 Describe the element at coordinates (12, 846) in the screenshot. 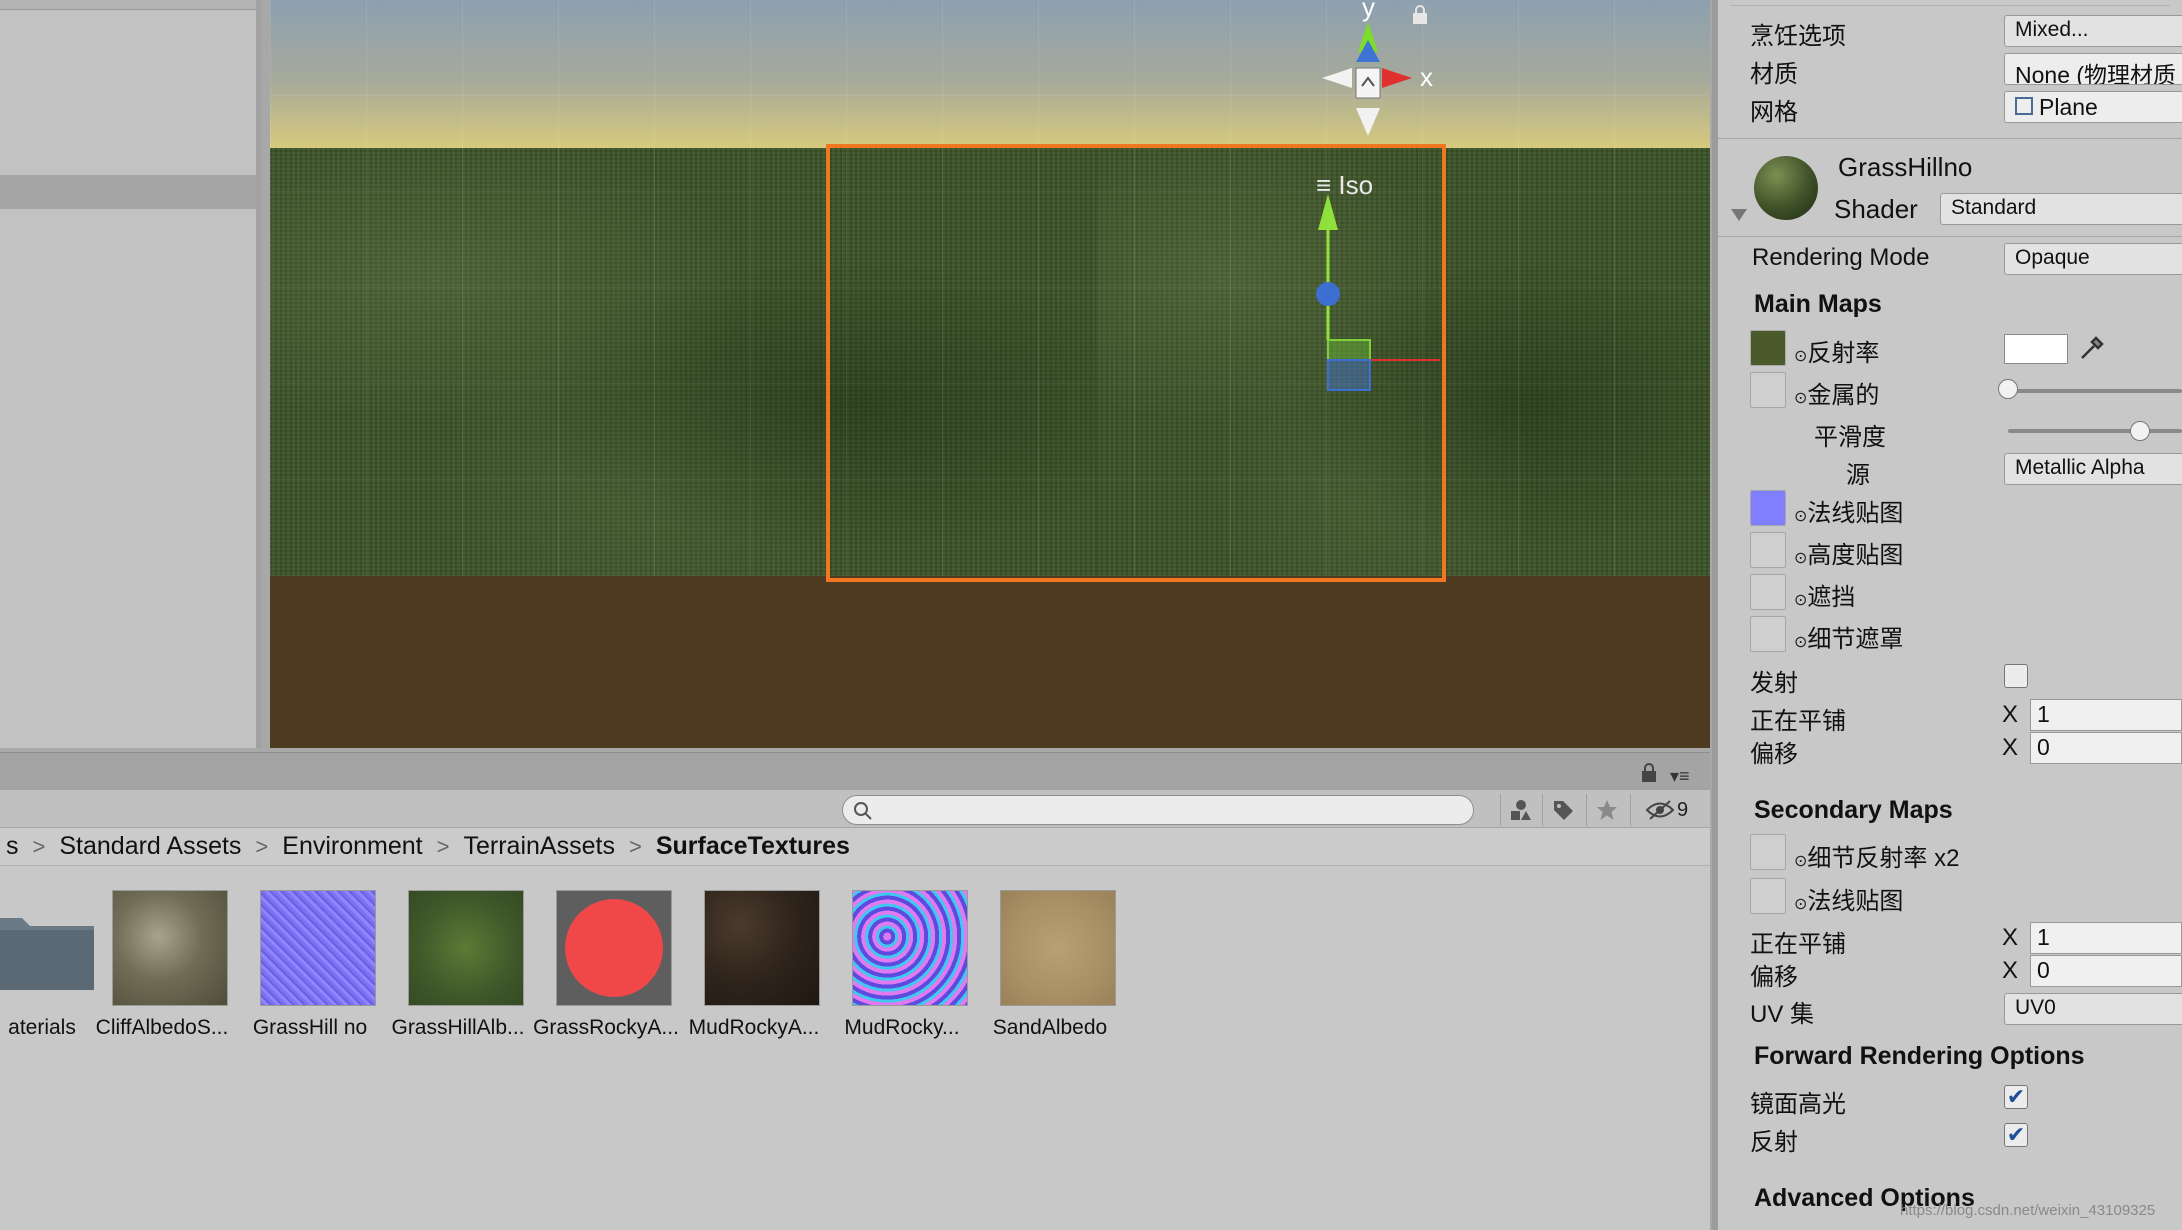

I see `breadcrumb-item: s` at that location.